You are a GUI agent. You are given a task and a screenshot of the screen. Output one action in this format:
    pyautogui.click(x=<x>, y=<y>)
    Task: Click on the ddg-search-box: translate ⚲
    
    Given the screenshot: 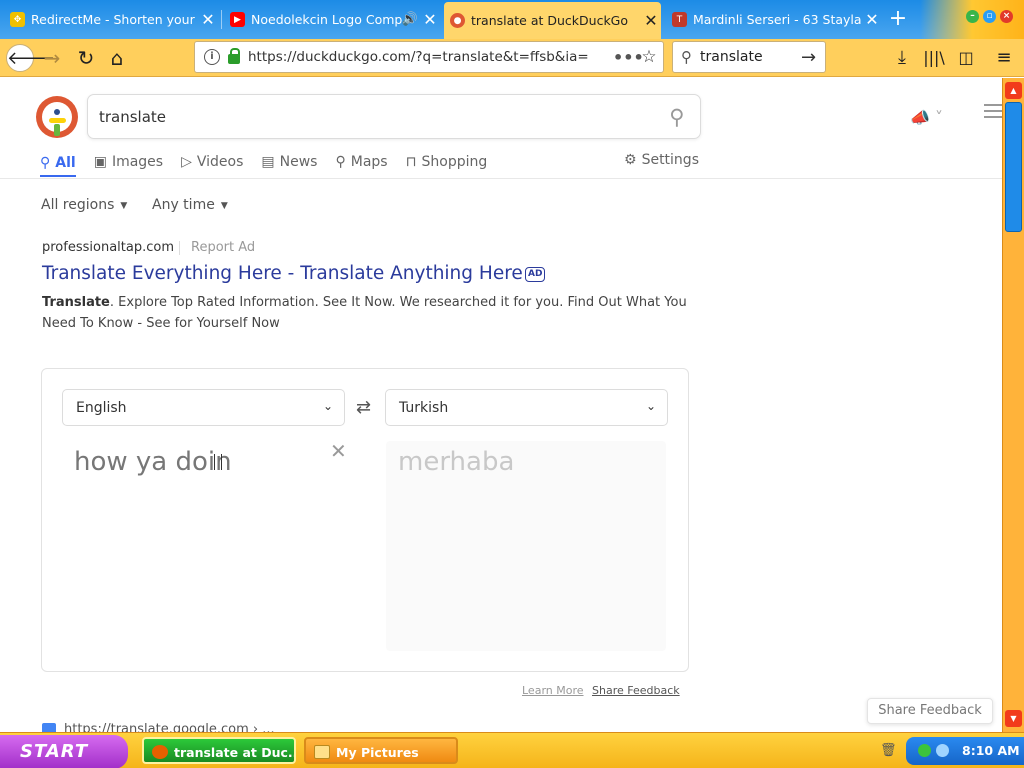 What is the action you would take?
    pyautogui.click(x=394, y=116)
    